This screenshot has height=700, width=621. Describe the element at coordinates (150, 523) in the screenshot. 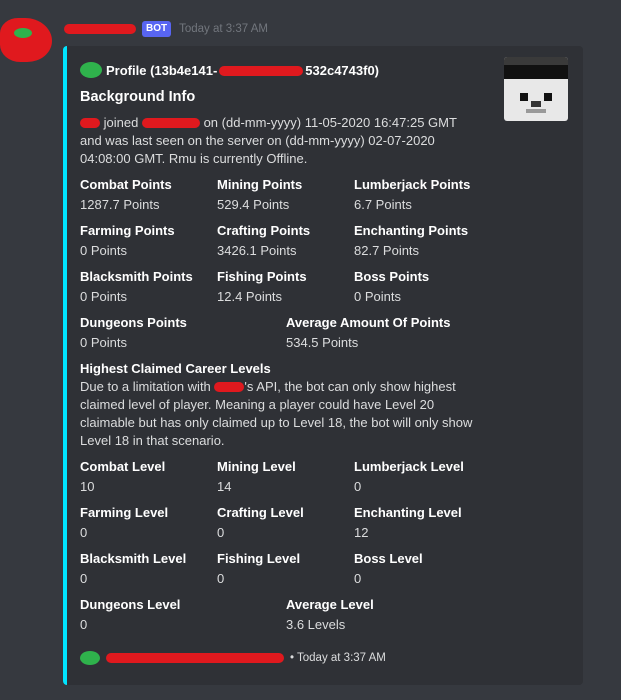

I see `level-field: Farming Level 0` at that location.